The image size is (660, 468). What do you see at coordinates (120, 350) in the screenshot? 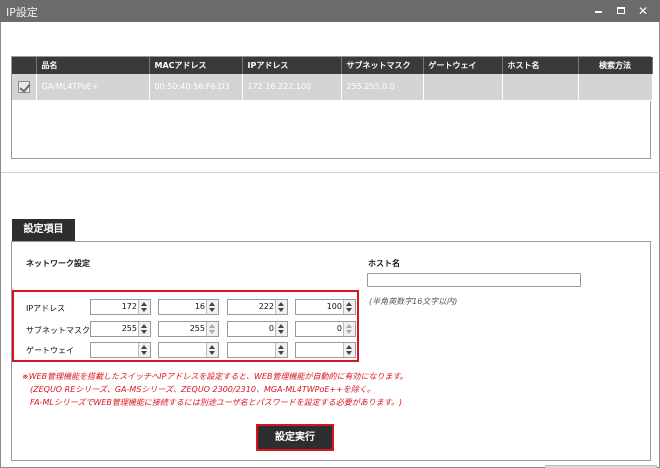
I see `gateway-octet-1-stepper` at bounding box center [120, 350].